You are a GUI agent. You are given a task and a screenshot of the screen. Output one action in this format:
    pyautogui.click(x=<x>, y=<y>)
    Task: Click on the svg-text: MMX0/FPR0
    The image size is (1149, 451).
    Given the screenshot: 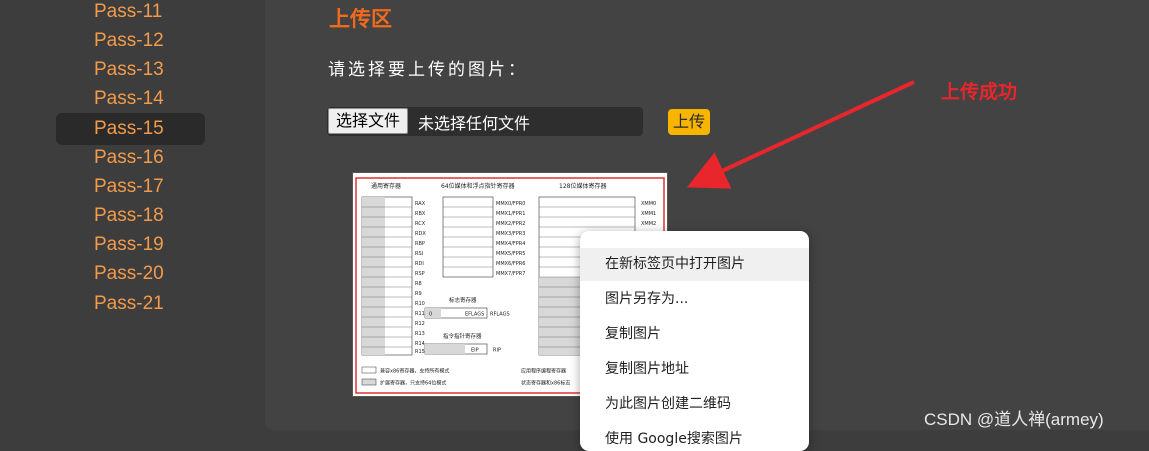 What is the action you would take?
    pyautogui.click(x=510, y=204)
    